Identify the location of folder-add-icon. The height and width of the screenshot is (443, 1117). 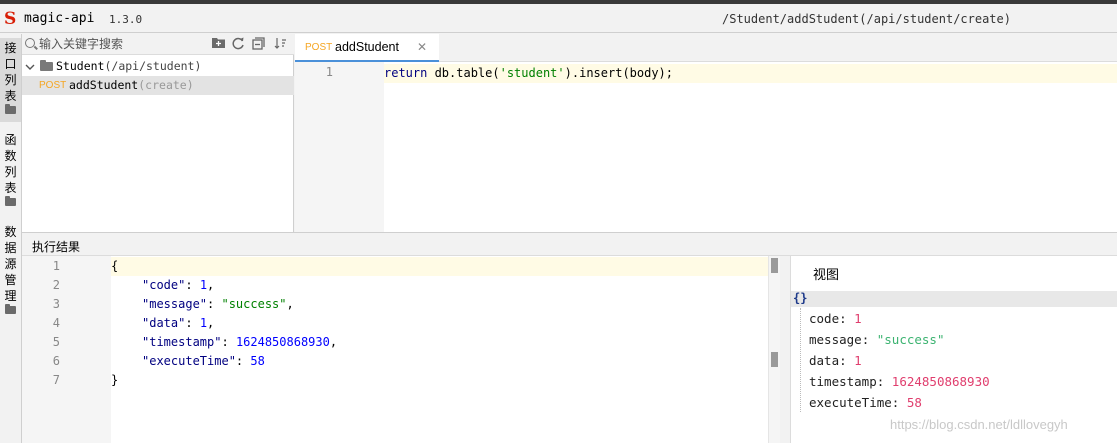
(218, 44).